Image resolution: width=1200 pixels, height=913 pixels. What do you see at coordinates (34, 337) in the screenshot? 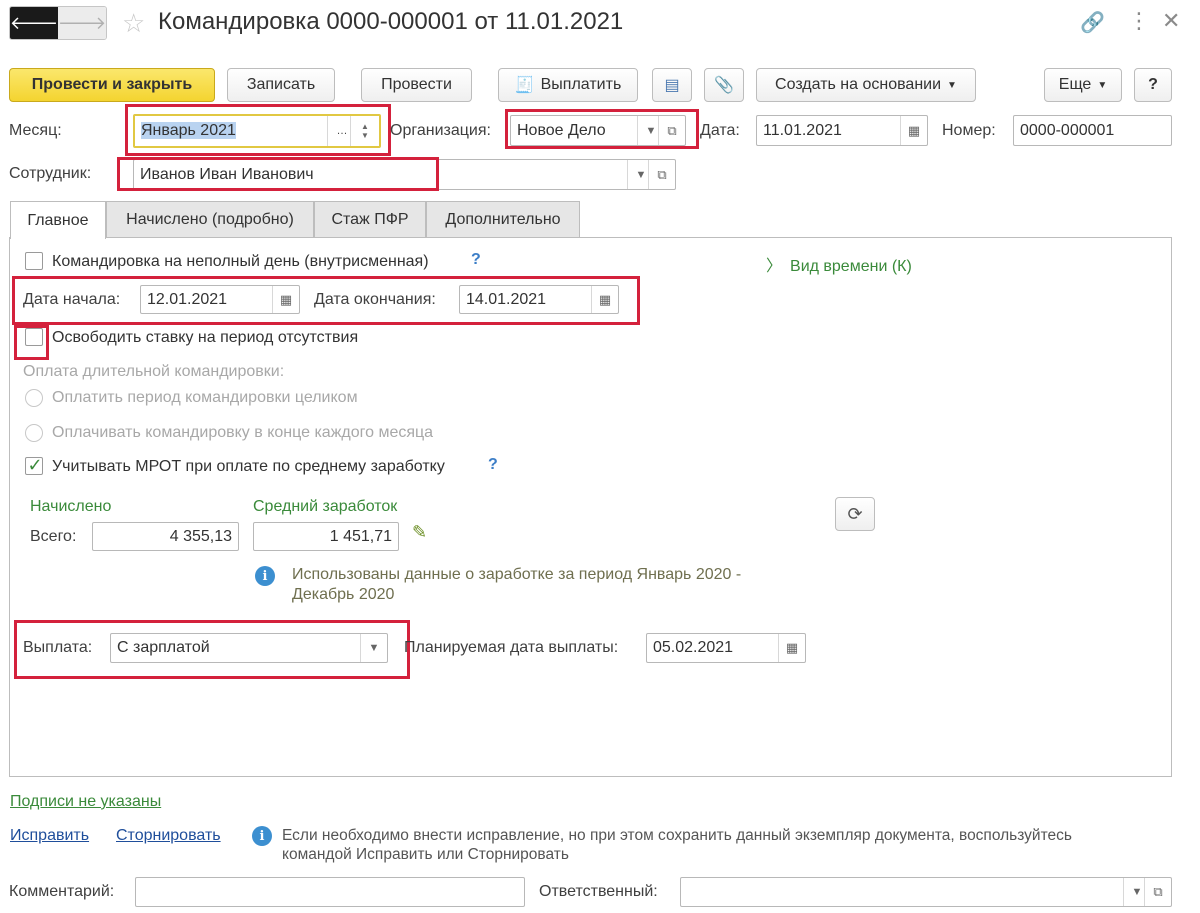
I see `free-rate-checkbox` at bounding box center [34, 337].